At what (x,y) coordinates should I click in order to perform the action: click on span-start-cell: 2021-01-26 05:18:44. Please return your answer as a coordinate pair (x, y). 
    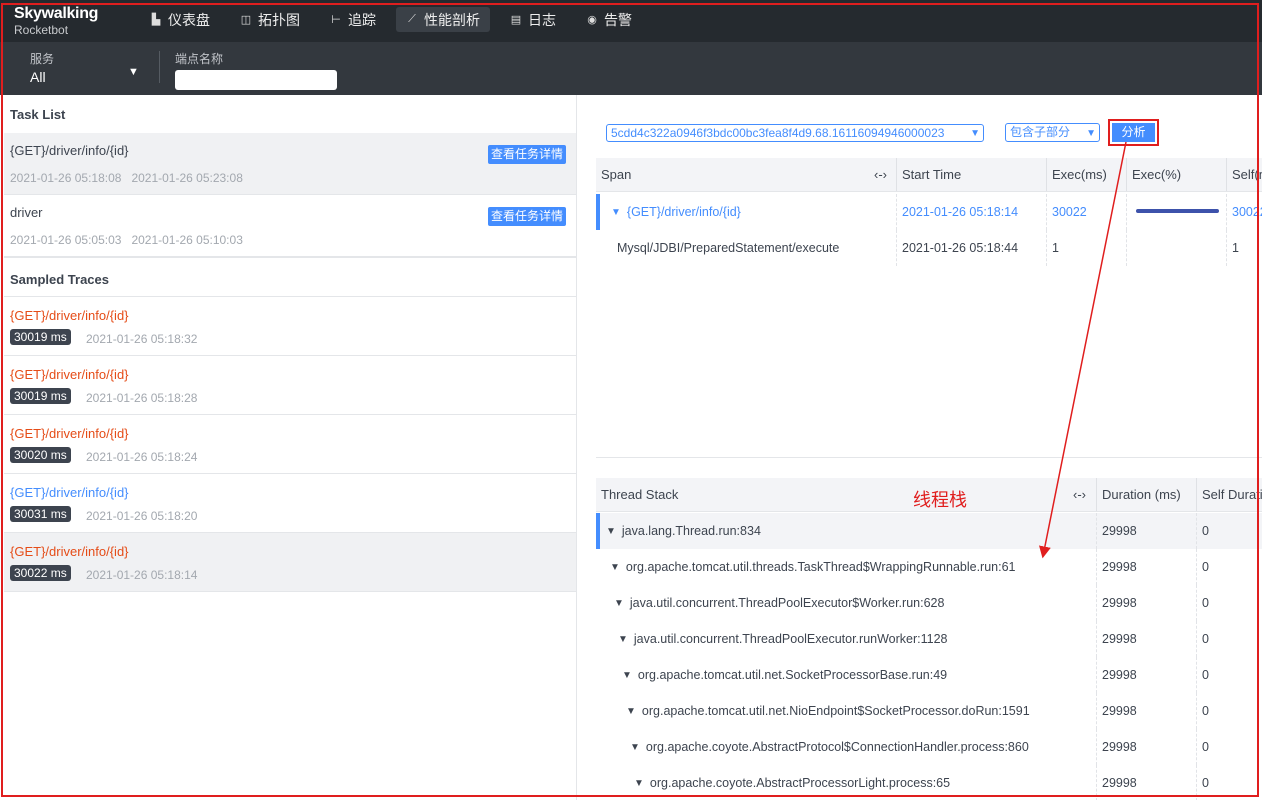
    Looking at the image, I should click on (971, 248).